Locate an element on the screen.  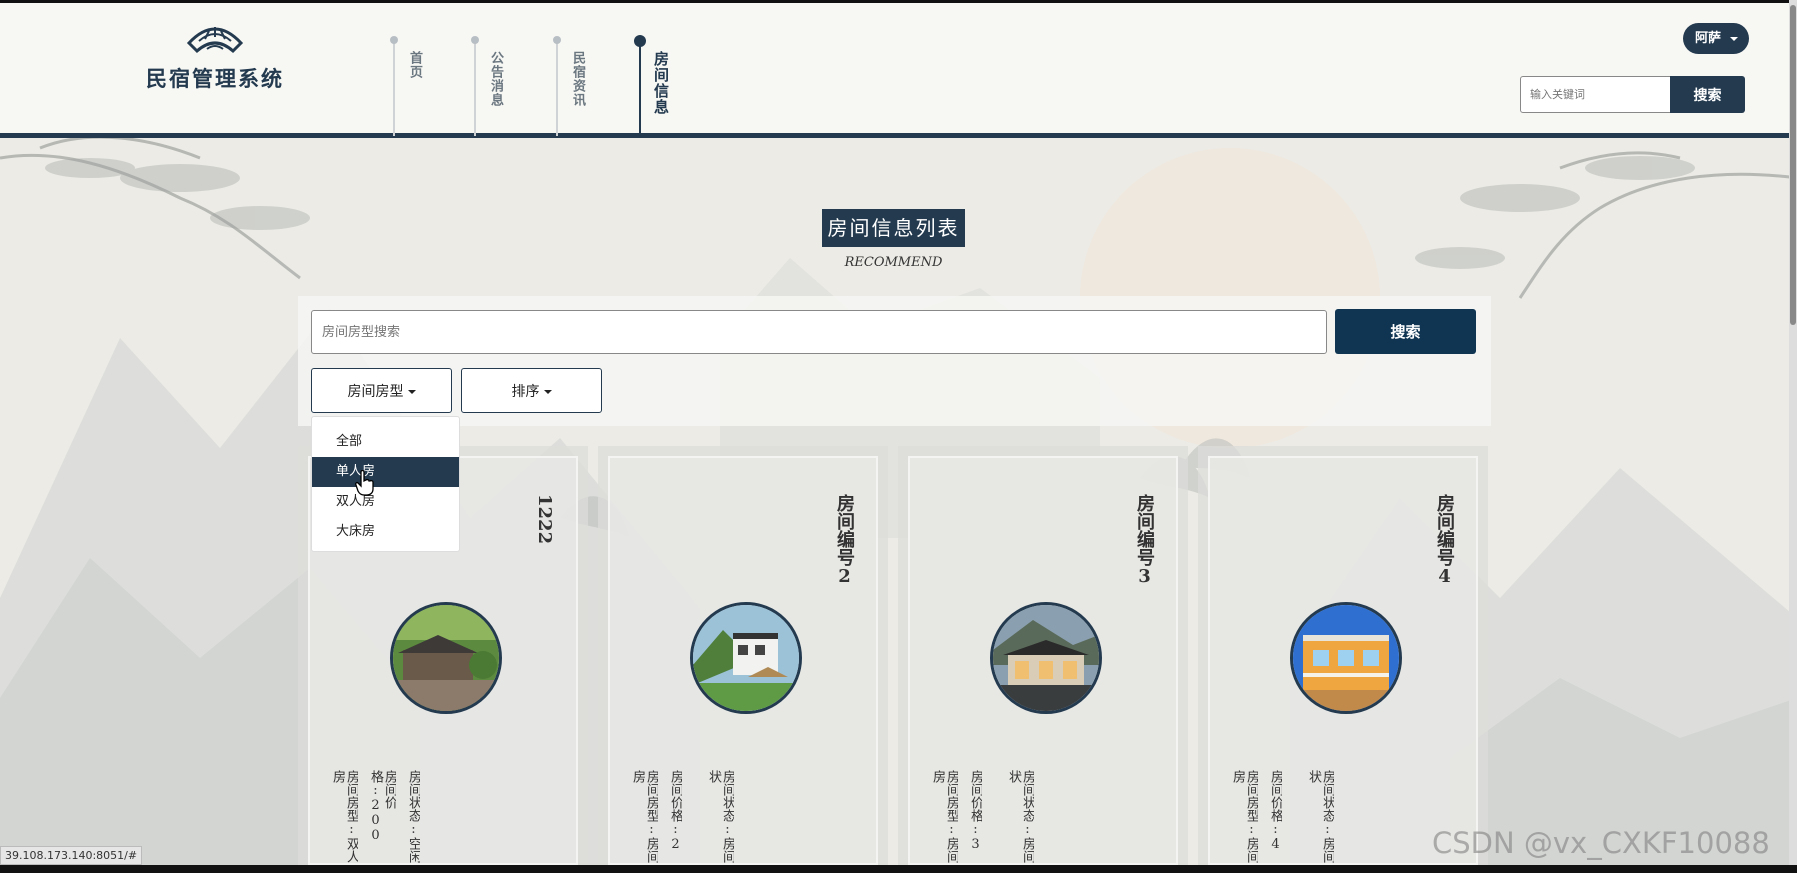
user-name: 阿萨 is located at coordinates (1708, 38).